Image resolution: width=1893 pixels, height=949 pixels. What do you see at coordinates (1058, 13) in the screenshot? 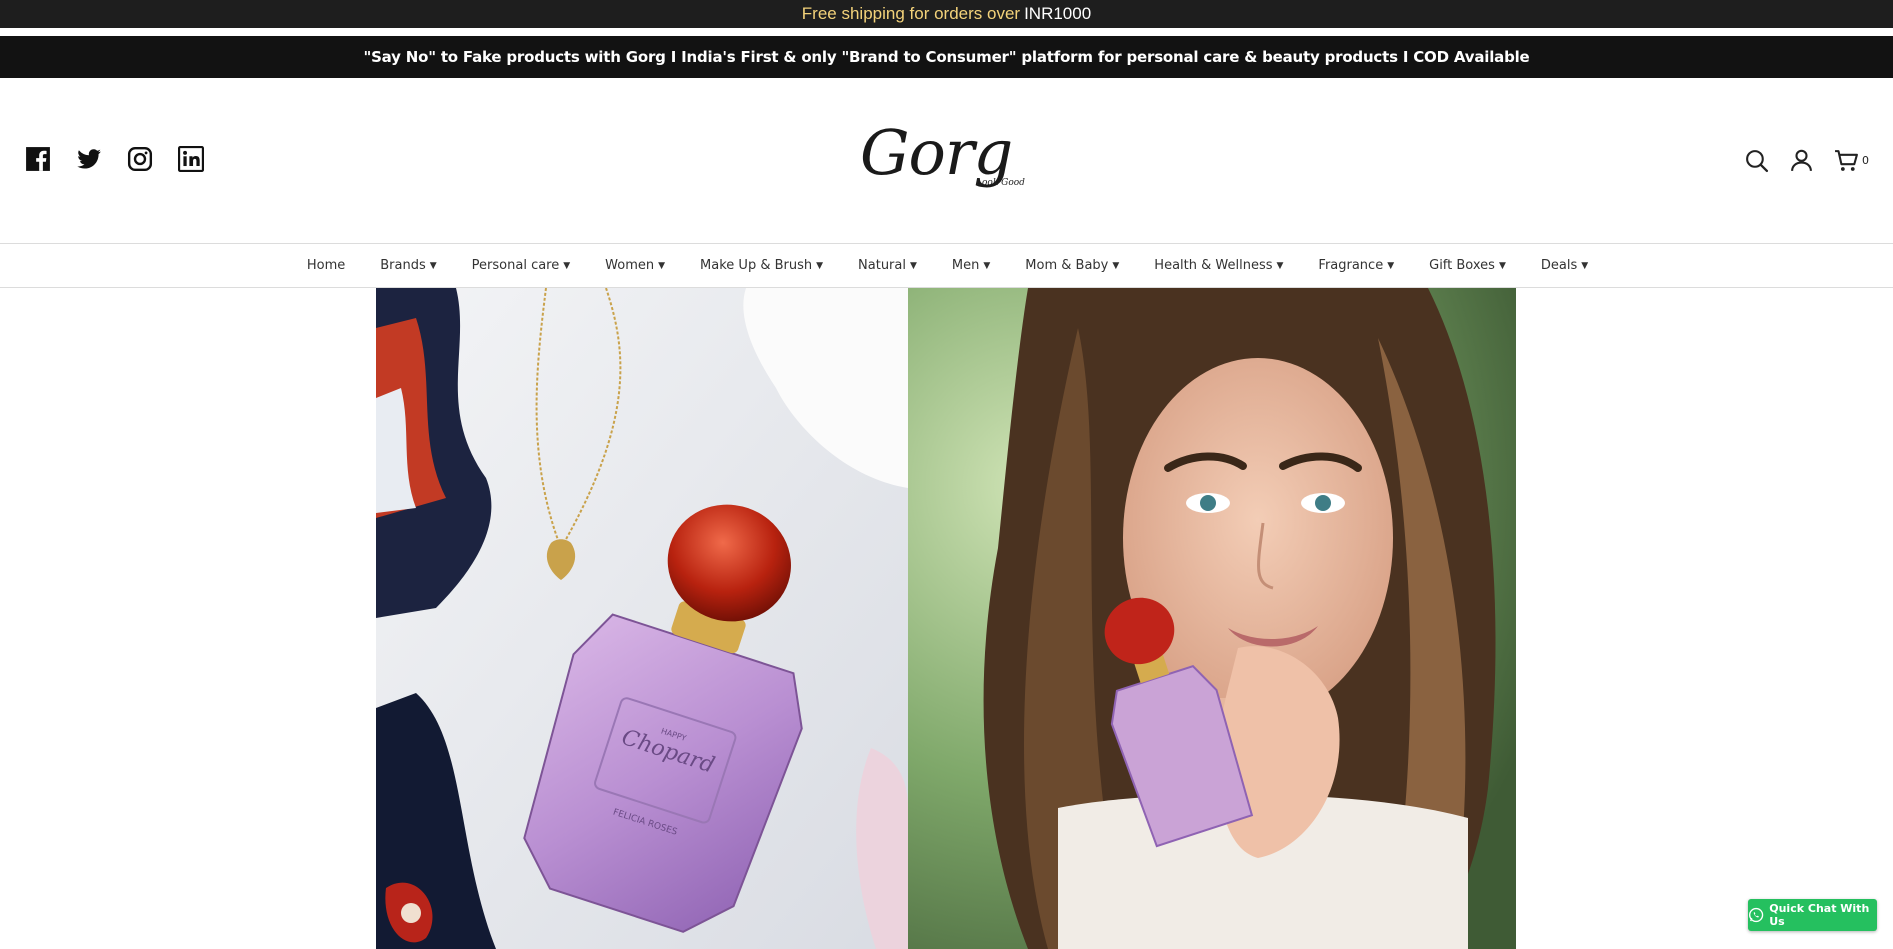
I see `shipping-amount: INR1000` at bounding box center [1058, 13].